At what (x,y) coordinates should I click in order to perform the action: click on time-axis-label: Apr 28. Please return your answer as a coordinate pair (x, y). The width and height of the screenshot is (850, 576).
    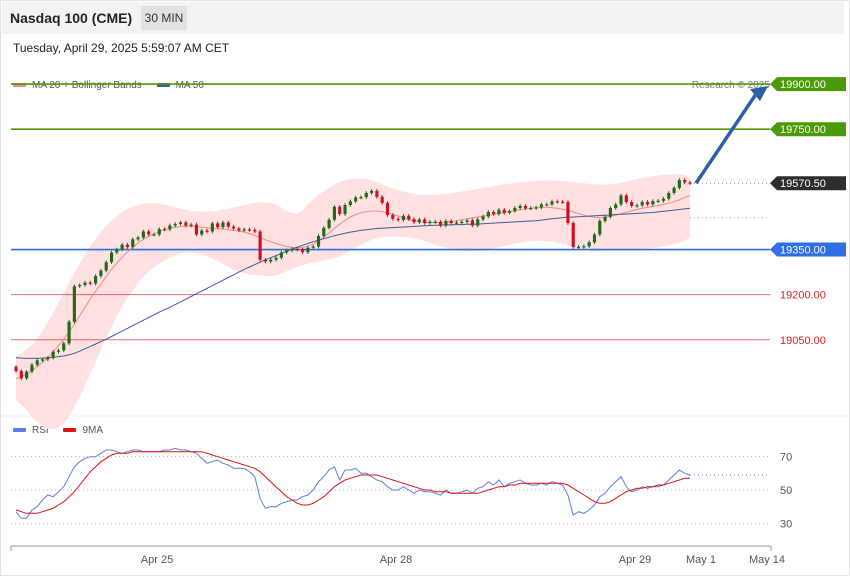
    Looking at the image, I should click on (396, 560).